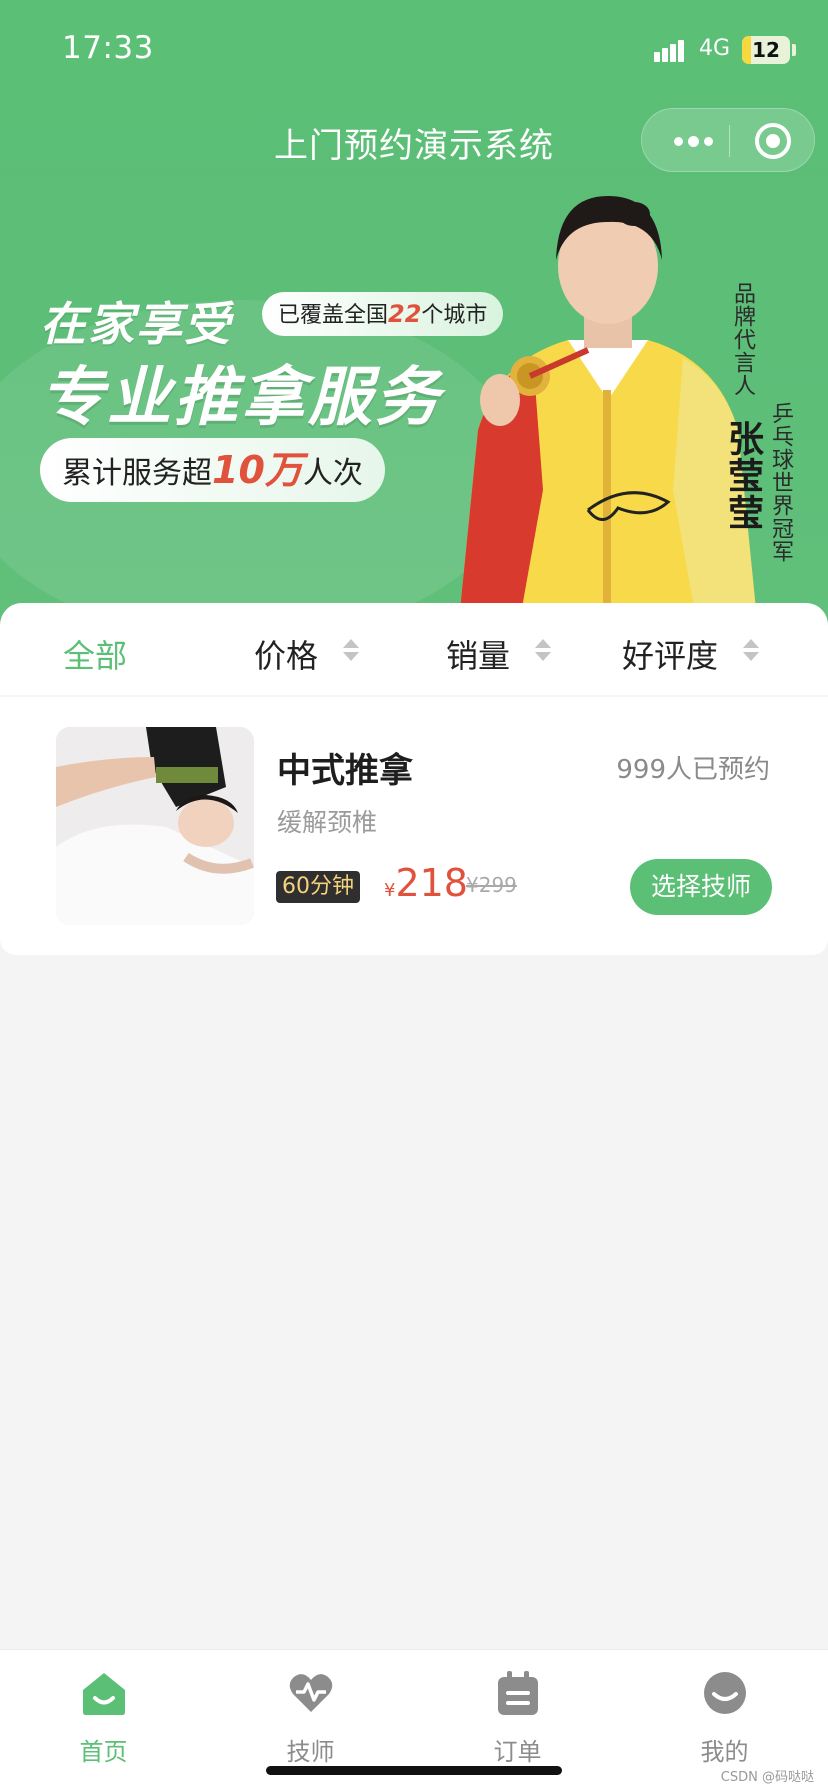  I want to click on banner-headline-2: 专业推拿服务, so click(241, 398).